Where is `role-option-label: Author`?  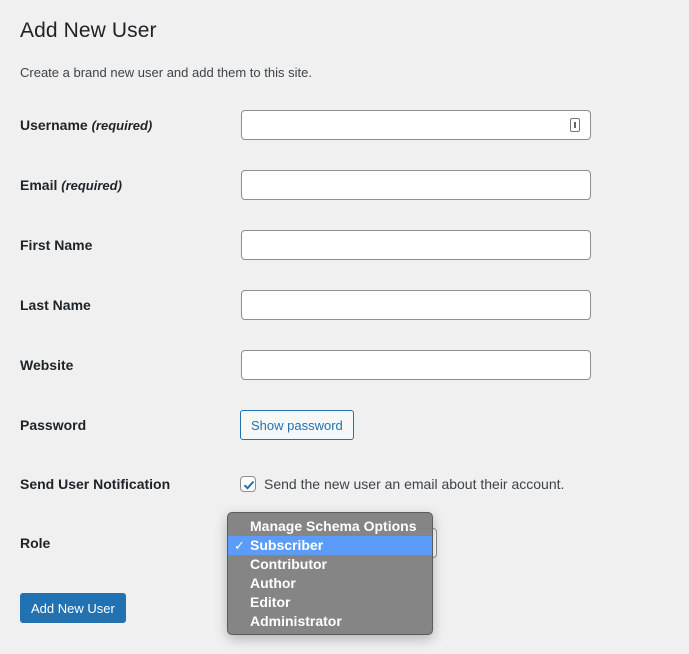
role-option-label: Author is located at coordinates (273, 583).